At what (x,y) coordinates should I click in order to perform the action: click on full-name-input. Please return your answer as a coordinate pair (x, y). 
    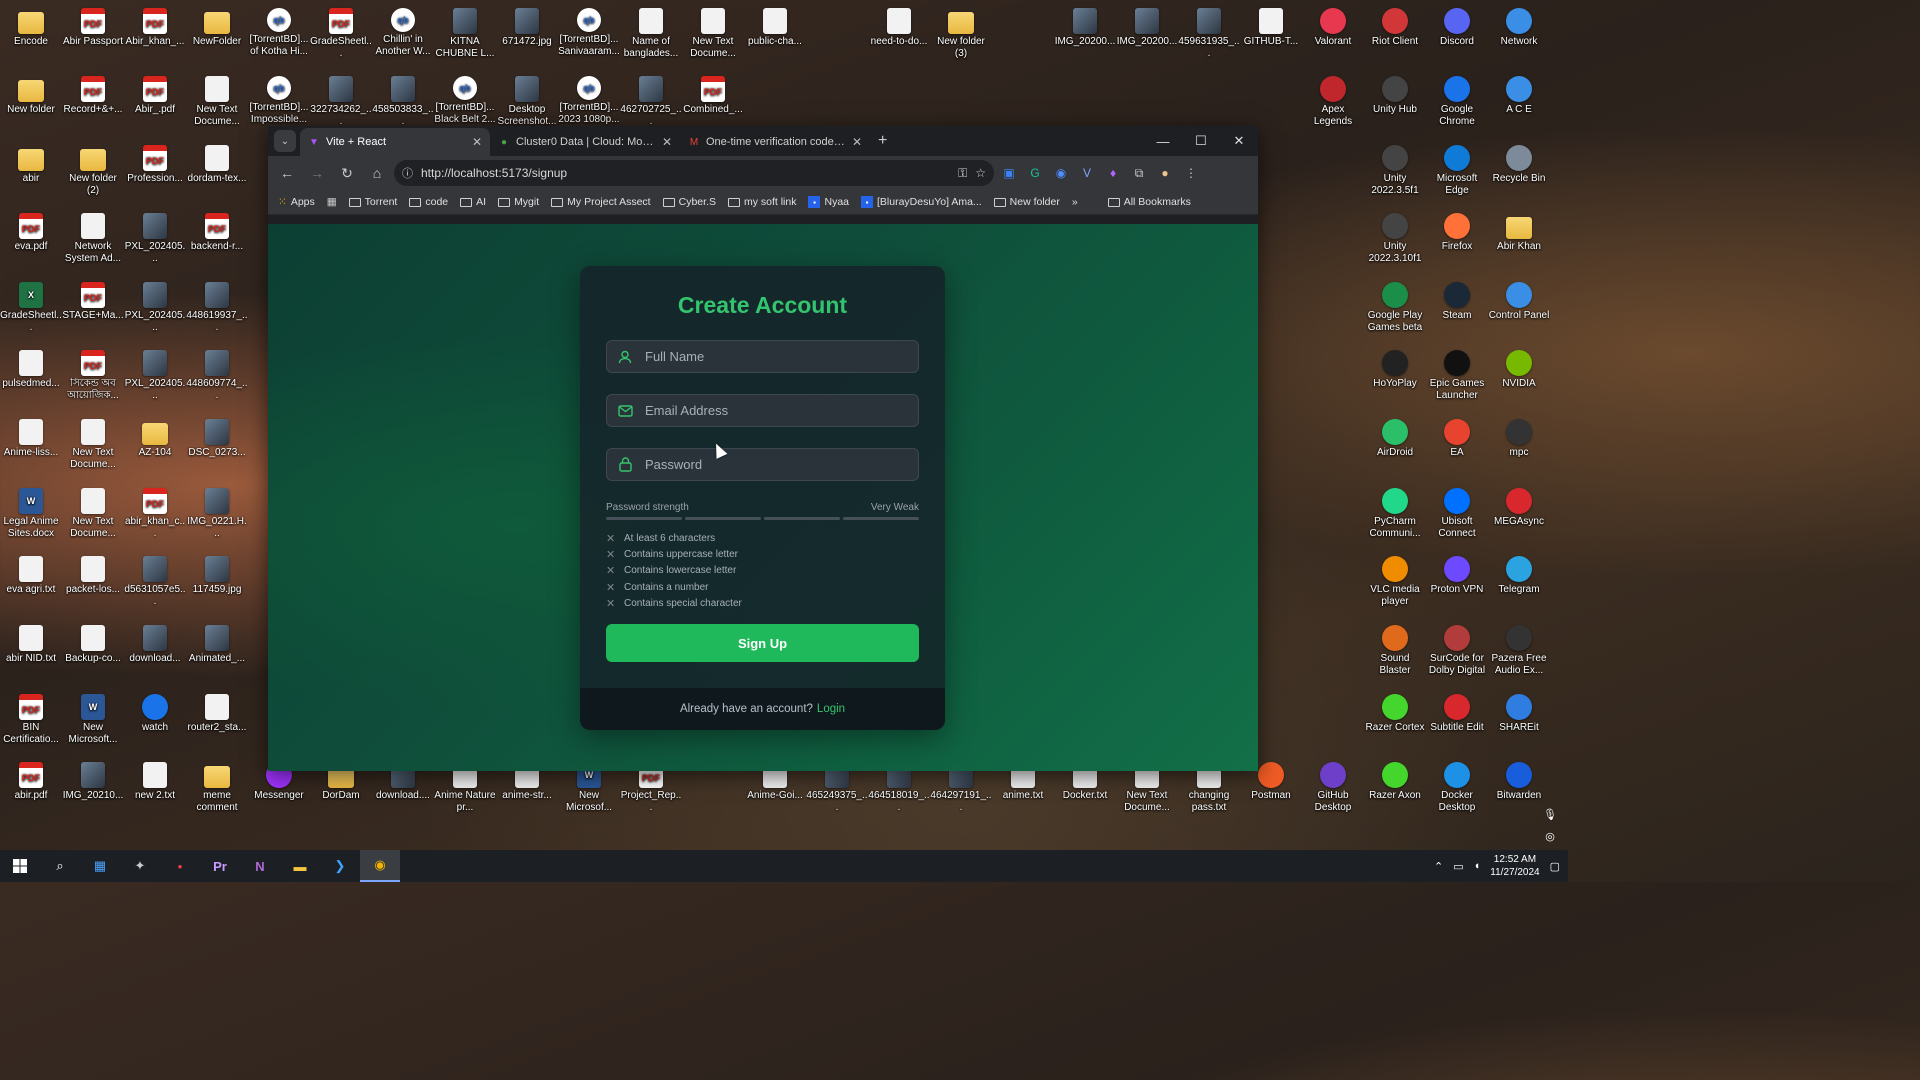
    Looking at the image, I should click on (775, 356).